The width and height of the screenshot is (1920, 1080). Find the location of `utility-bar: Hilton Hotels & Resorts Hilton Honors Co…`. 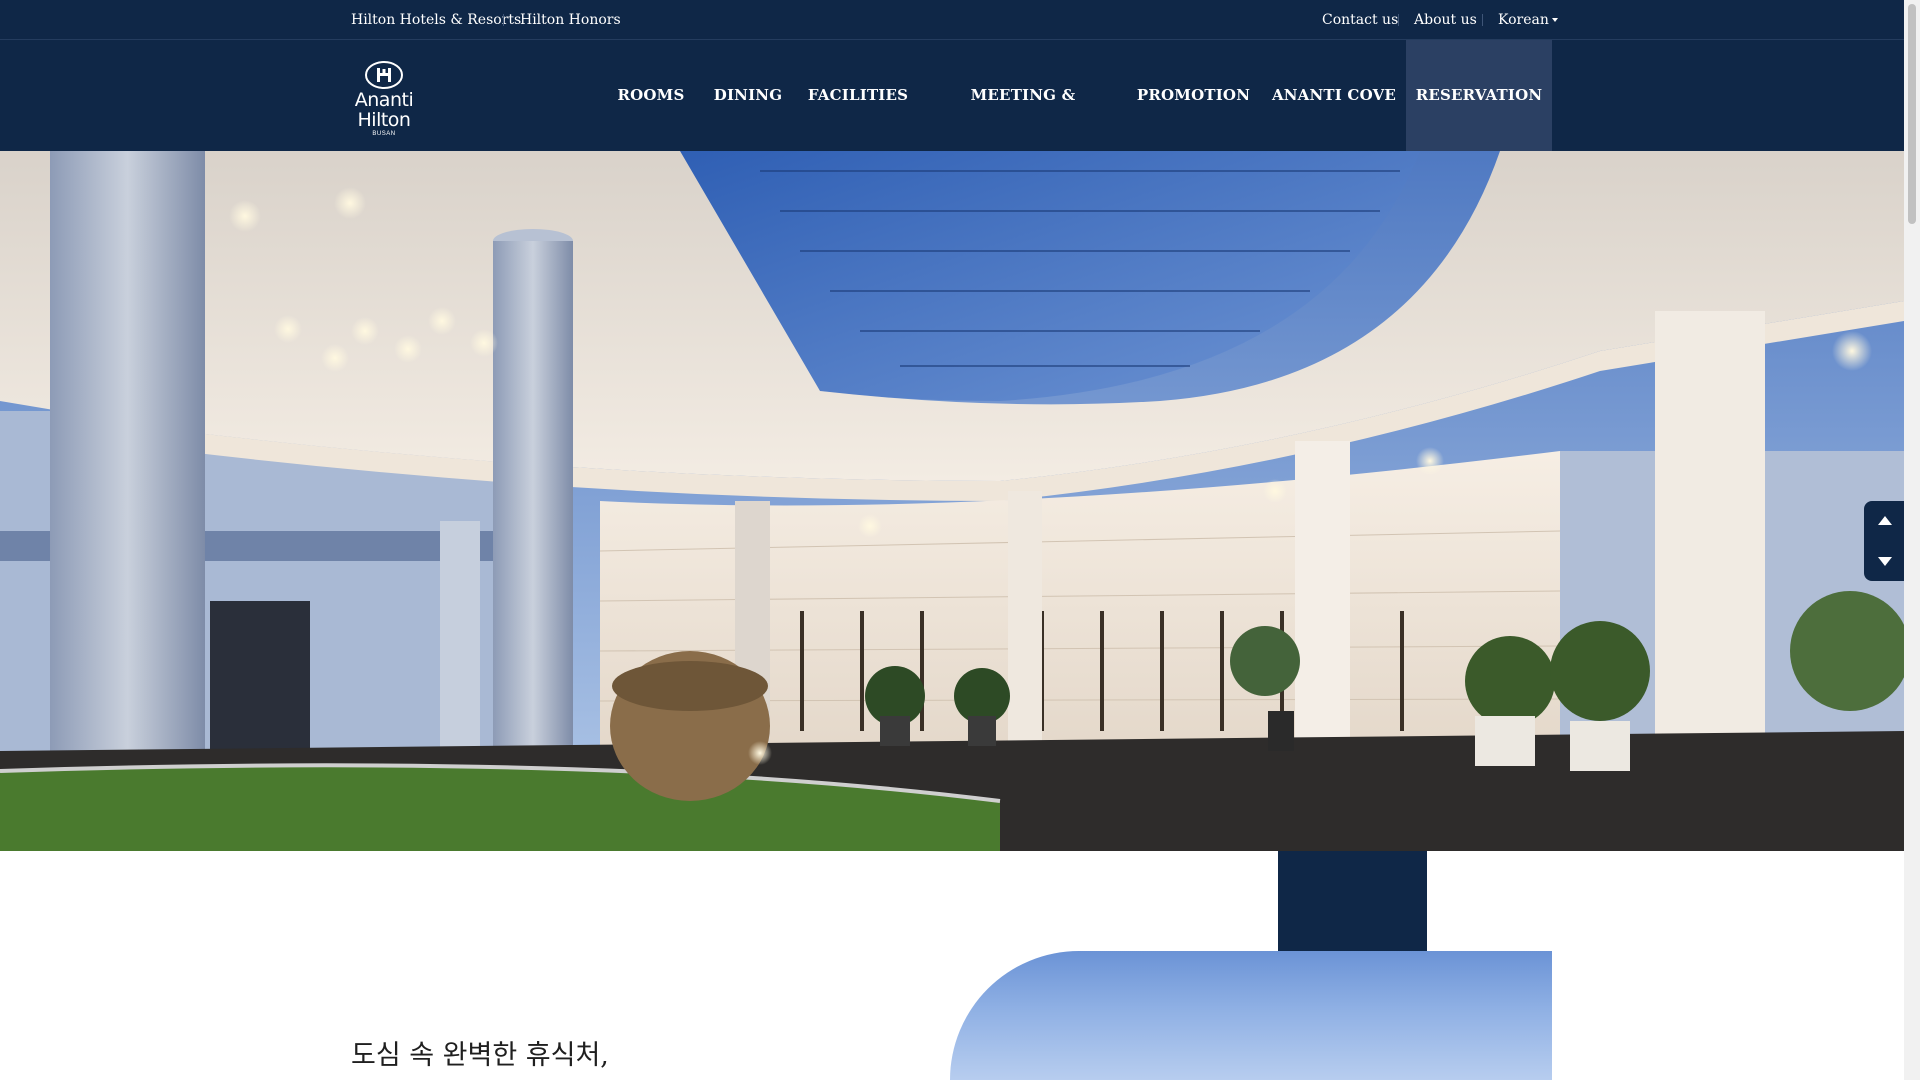

utility-bar: Hilton Hotels & Resorts Hilton Honors Co… is located at coordinates (952, 20).